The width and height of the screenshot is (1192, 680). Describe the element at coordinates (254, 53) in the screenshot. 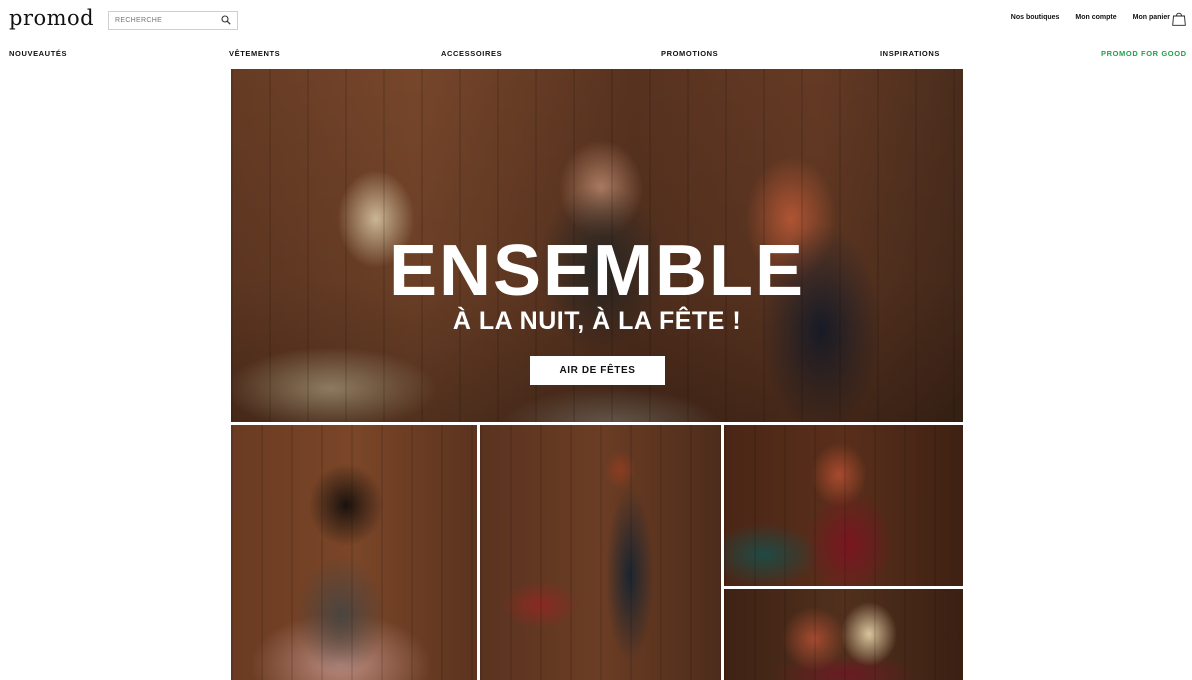

I see `nav-item-vetements: VÊTEMENTS` at that location.